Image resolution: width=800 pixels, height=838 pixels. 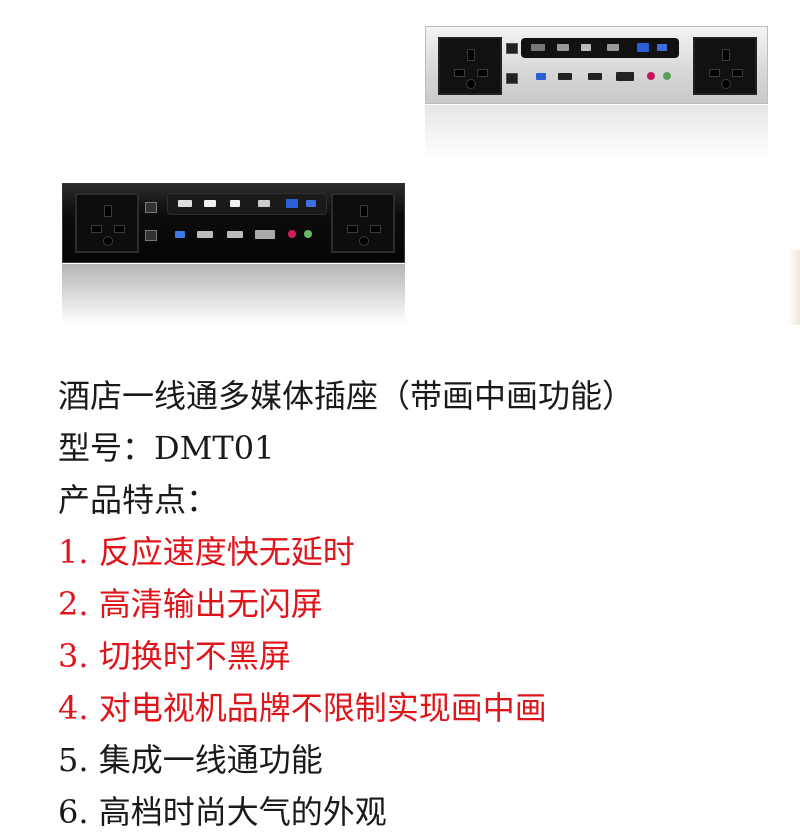 I want to click on feature-item-2: 2. 高清输出无闪屏, so click(x=190, y=604).